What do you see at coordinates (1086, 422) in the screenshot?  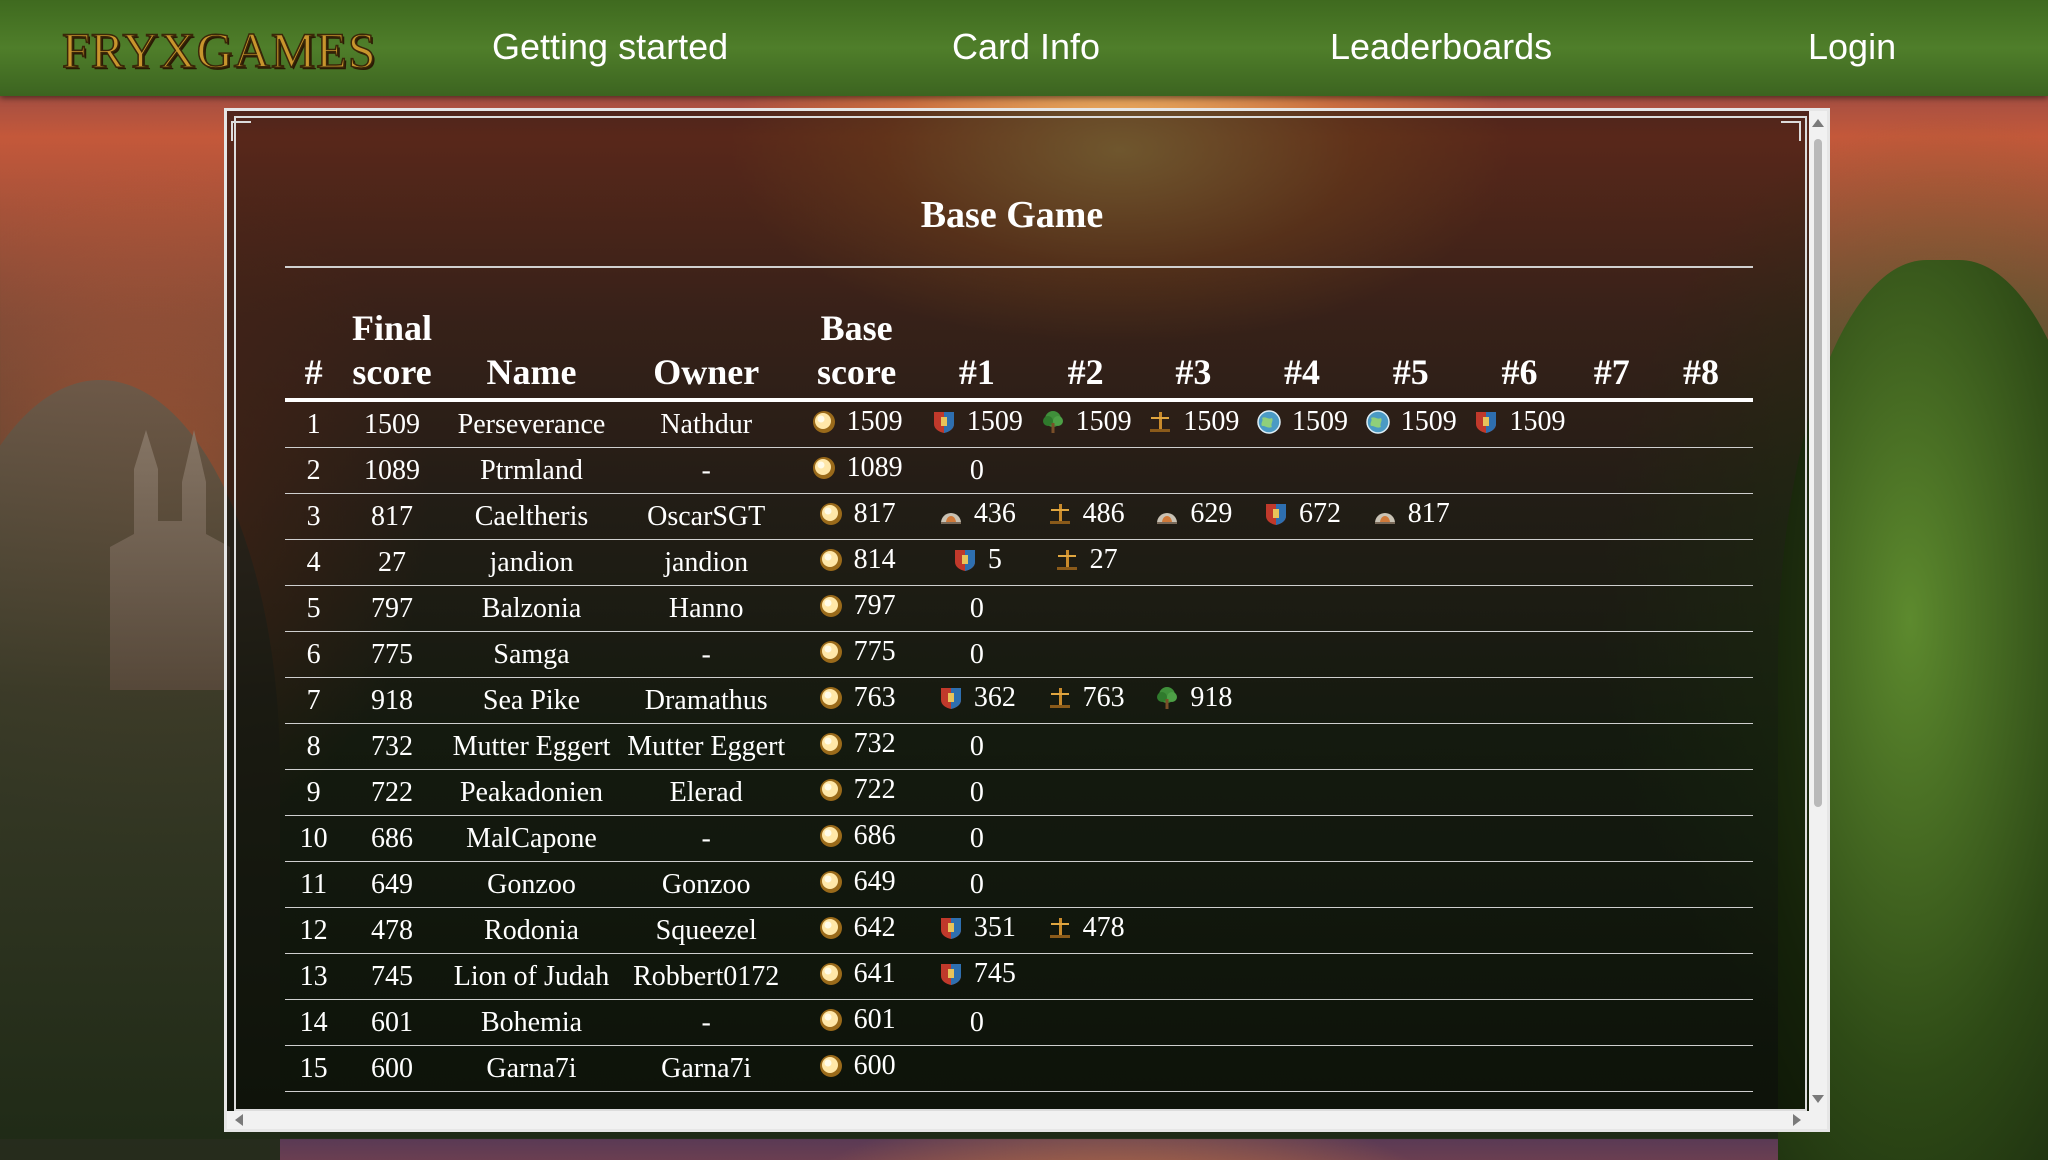 I see `generation-score: 1509` at bounding box center [1086, 422].